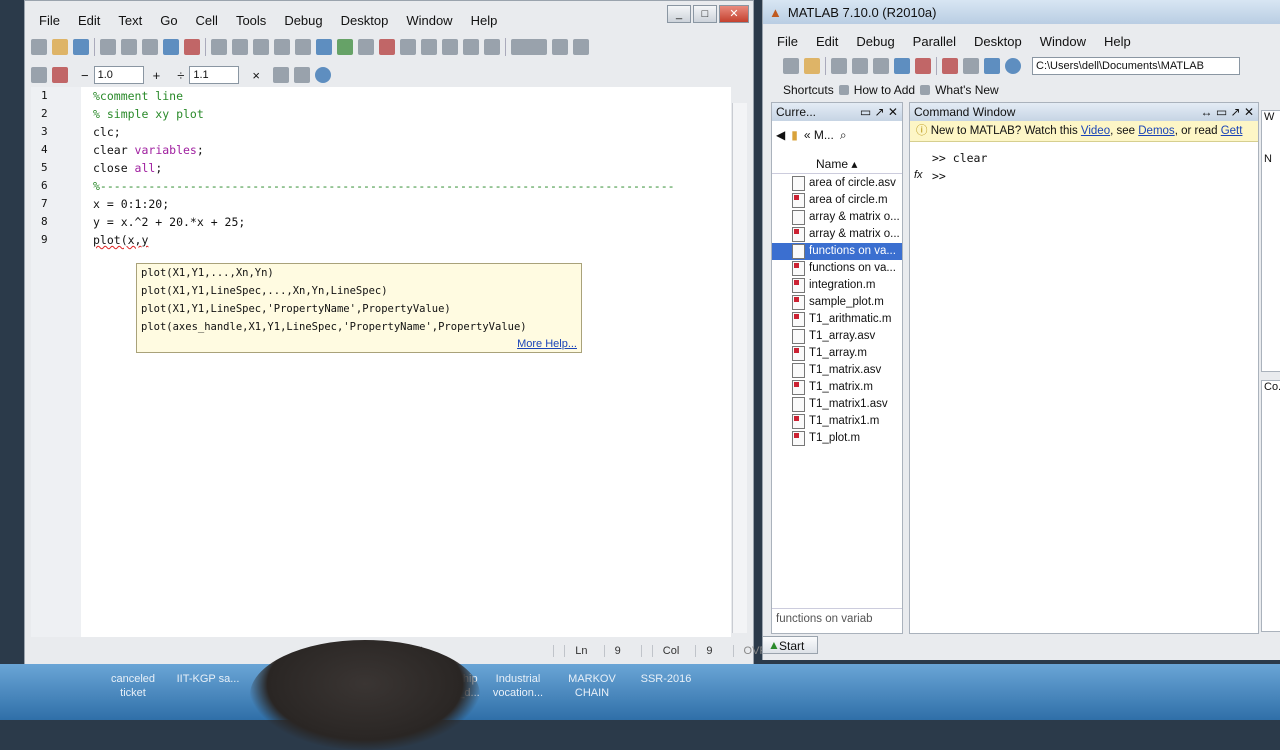 The height and width of the screenshot is (750, 1280). Describe the element at coordinates (705, 14) in the screenshot. I see `maximize-button: □` at that location.